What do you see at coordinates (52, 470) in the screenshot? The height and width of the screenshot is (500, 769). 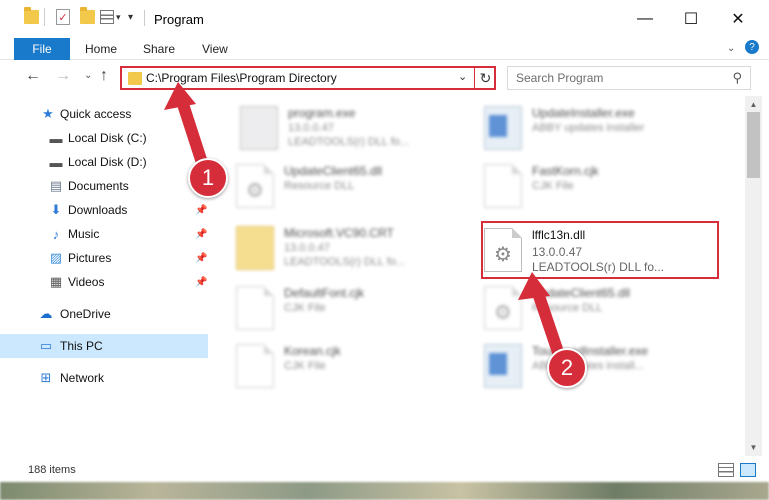 I see `item-count: 188 items` at bounding box center [52, 470].